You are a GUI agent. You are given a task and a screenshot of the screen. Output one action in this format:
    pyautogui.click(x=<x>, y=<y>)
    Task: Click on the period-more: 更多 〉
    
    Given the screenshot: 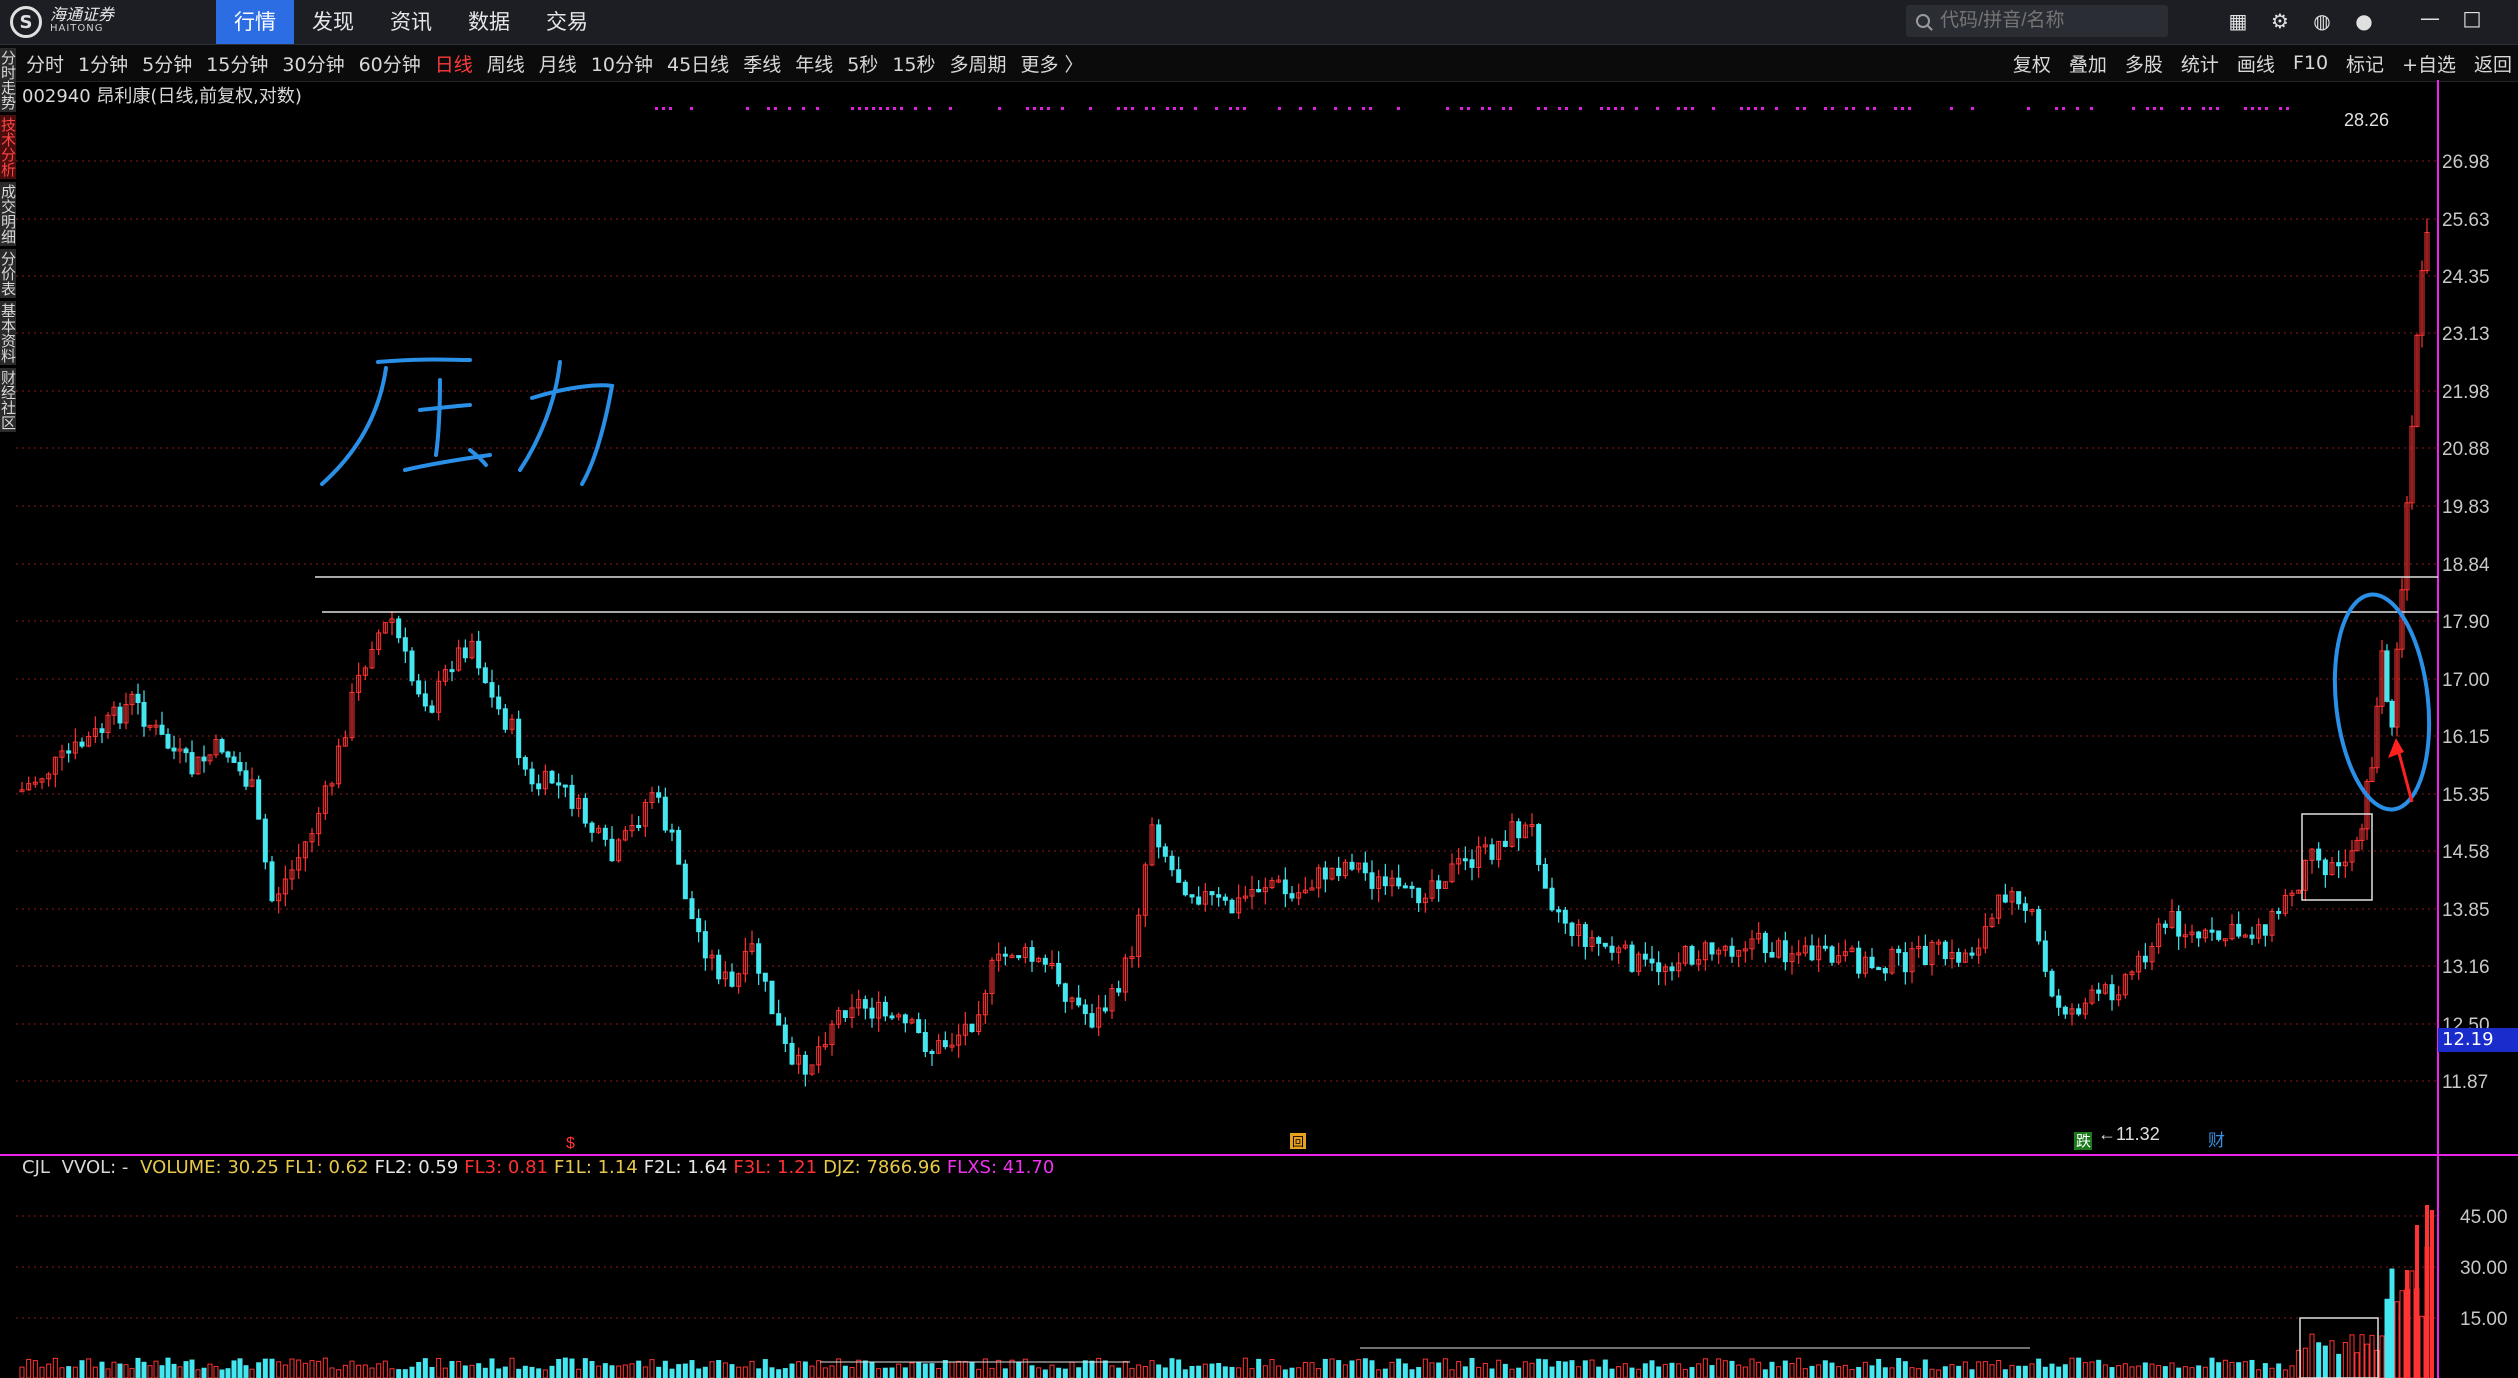 What is the action you would take?
    pyautogui.click(x=1052, y=63)
    